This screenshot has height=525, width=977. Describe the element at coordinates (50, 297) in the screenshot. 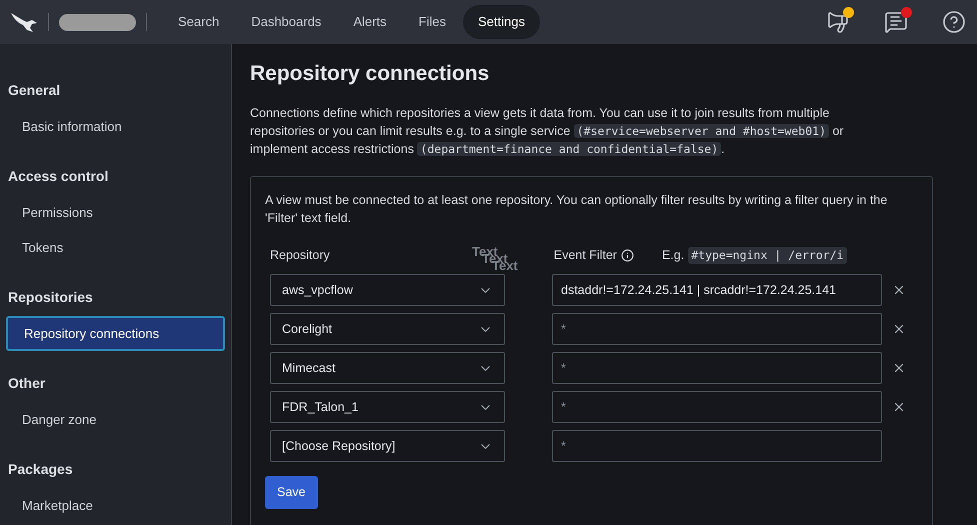

I see `sidebar-heading: Repositories` at that location.